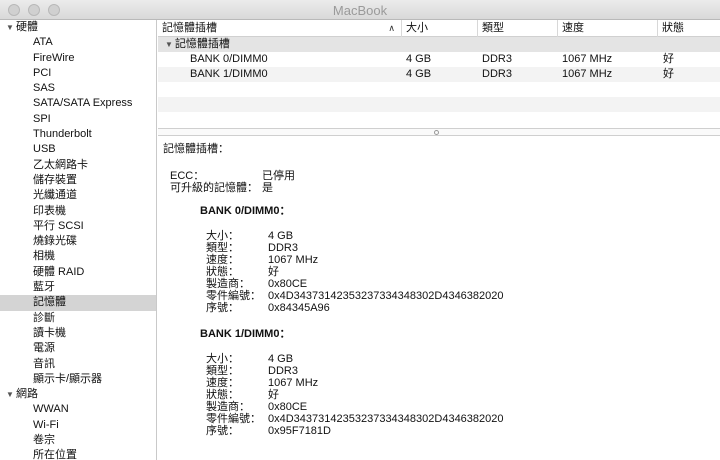 Image resolution: width=720 pixels, height=460 pixels. I want to click on sidebar-group-hardware: ▼ 硬體, so click(78, 27).